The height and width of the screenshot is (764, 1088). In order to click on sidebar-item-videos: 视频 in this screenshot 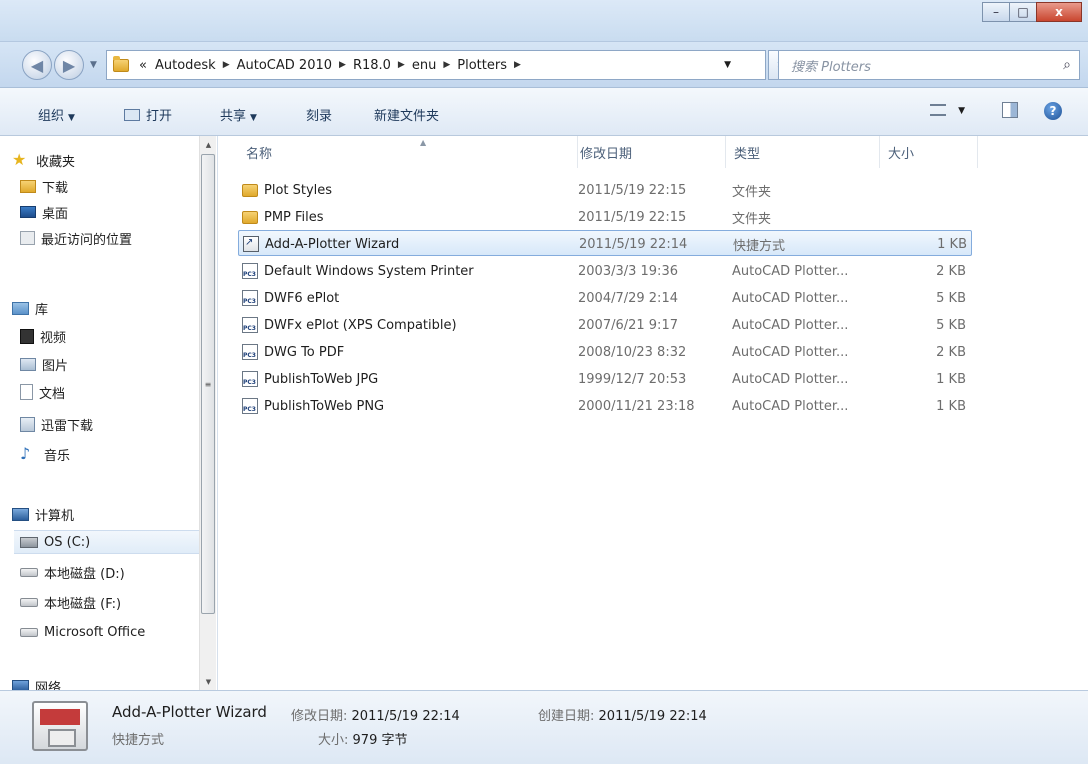, I will do `click(43, 336)`.